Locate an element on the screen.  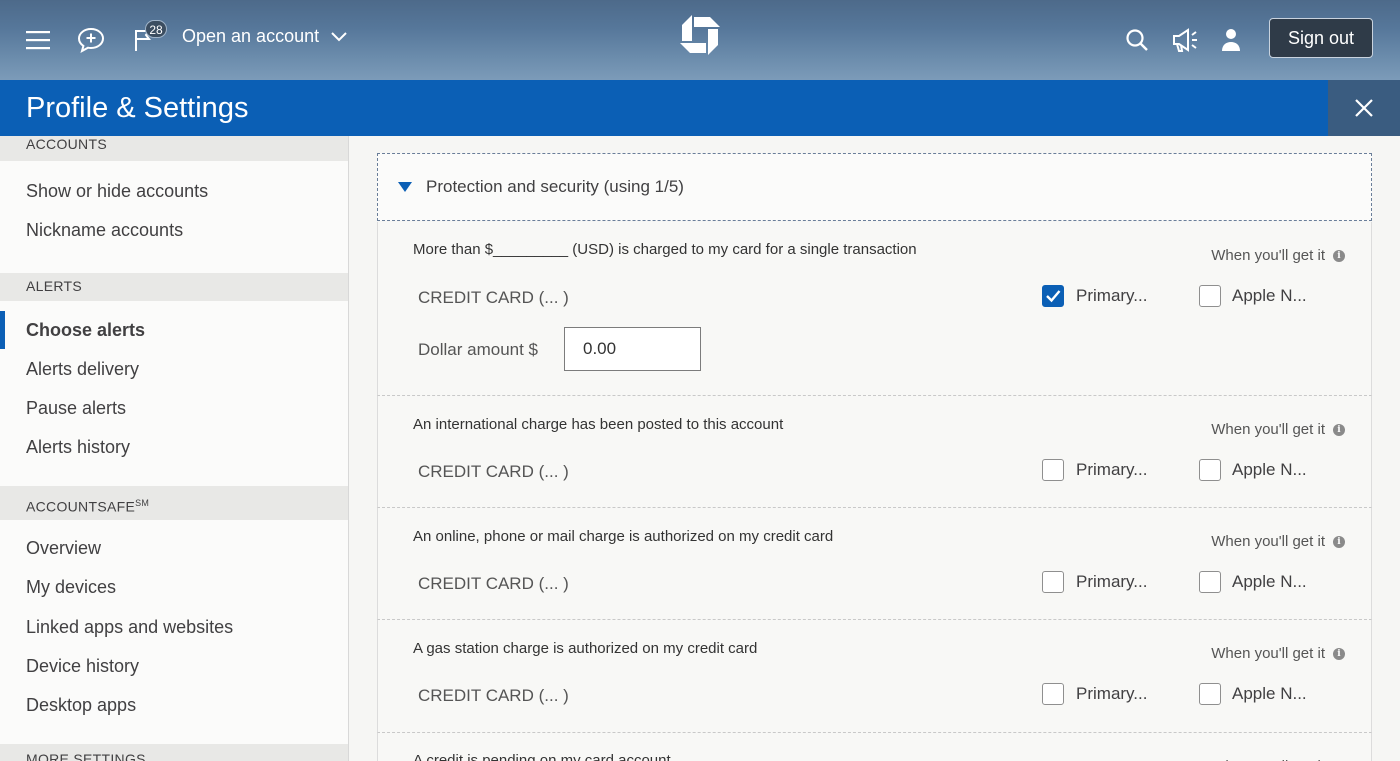
sidebar-item-device-history: Device history is located at coordinates (82, 666).